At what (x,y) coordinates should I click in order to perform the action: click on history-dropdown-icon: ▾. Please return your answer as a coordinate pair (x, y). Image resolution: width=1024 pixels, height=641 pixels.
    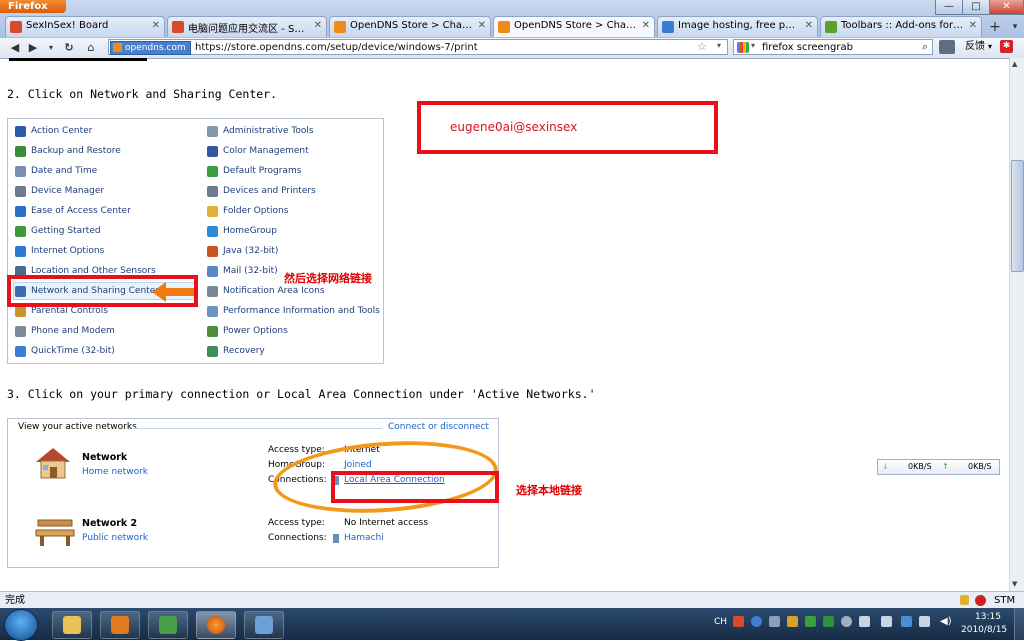
    Looking at the image, I should click on (51, 47).